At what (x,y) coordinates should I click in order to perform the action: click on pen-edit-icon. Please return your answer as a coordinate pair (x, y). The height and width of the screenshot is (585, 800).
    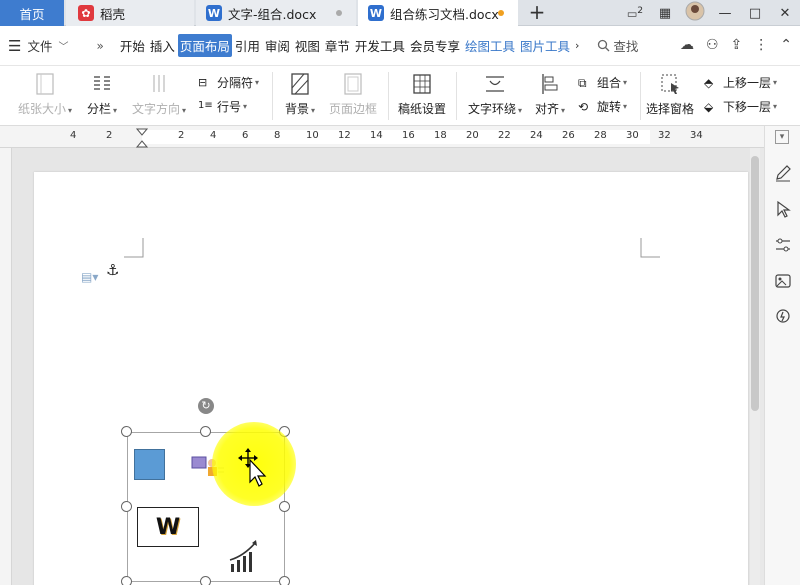
    Looking at the image, I should click on (783, 173).